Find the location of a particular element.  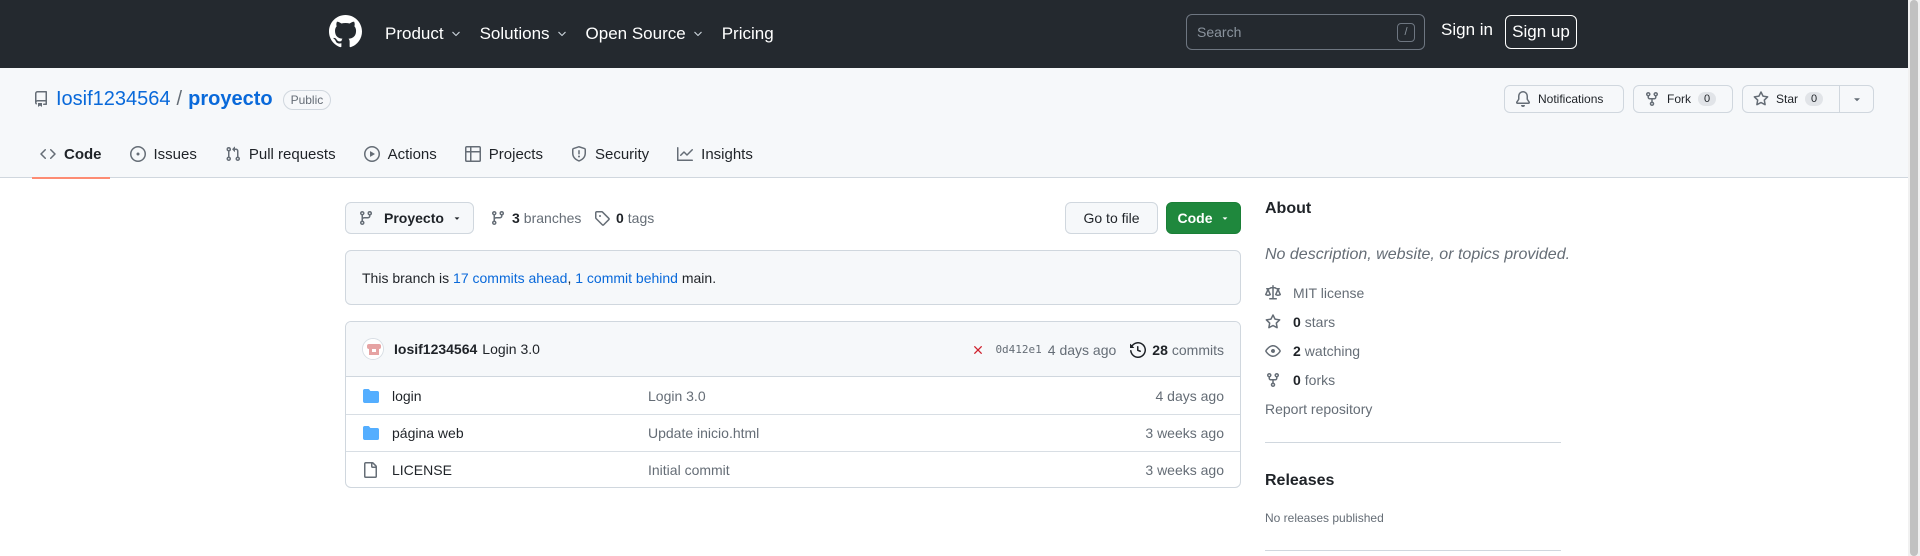

tab-label: Projects is located at coordinates (515, 154).